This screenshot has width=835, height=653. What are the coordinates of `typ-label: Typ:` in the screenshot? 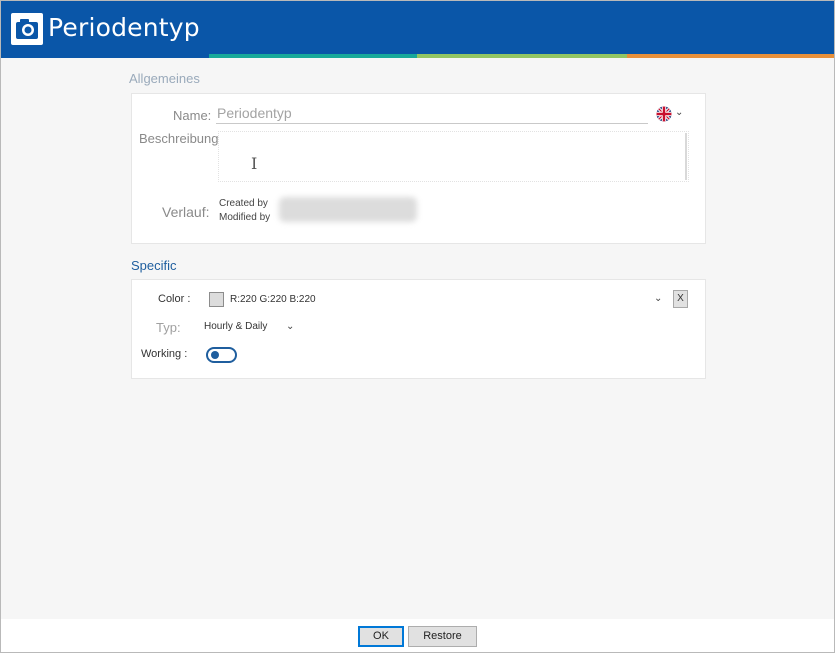 It's located at (168, 327).